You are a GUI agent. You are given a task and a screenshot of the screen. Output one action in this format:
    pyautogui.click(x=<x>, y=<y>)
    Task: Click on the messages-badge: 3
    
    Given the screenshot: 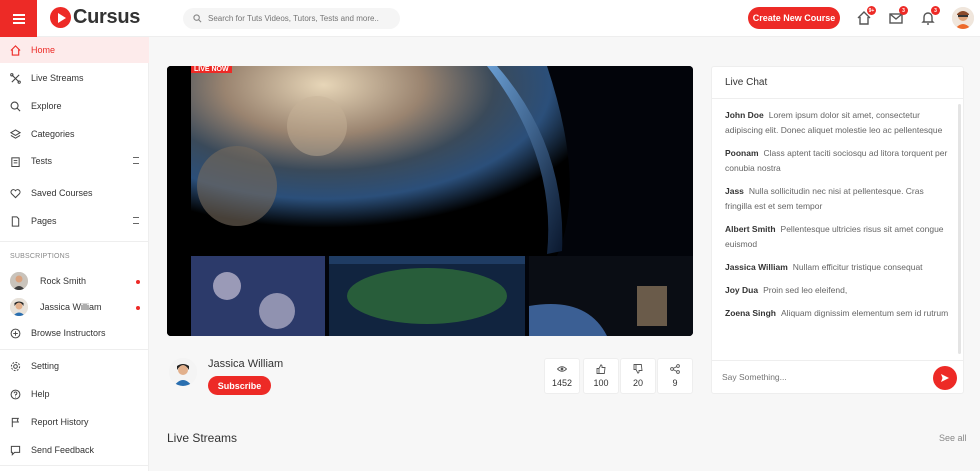 What is the action you would take?
    pyautogui.click(x=903, y=10)
    